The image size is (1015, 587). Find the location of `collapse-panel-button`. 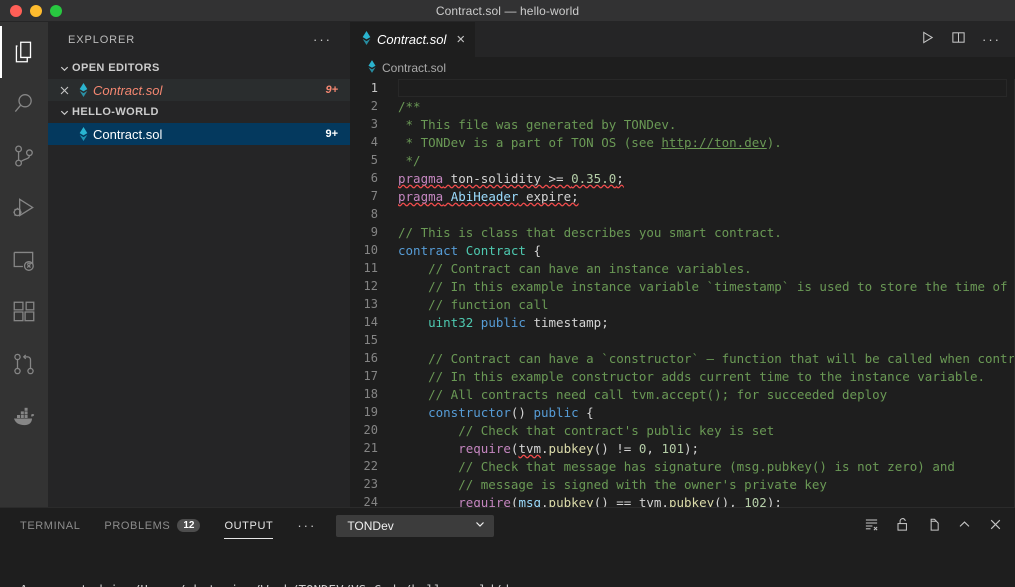

collapse-panel-button is located at coordinates (964, 526).